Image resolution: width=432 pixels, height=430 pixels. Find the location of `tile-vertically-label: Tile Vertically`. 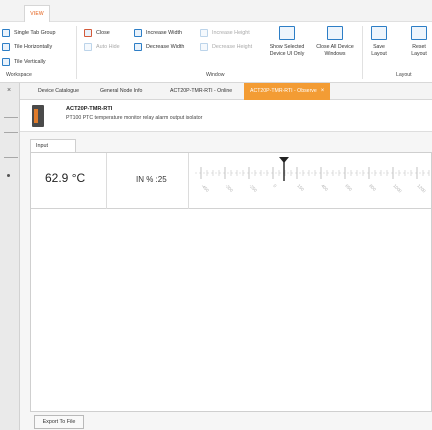

tile-vertically-label: Tile Vertically is located at coordinates (30, 61).